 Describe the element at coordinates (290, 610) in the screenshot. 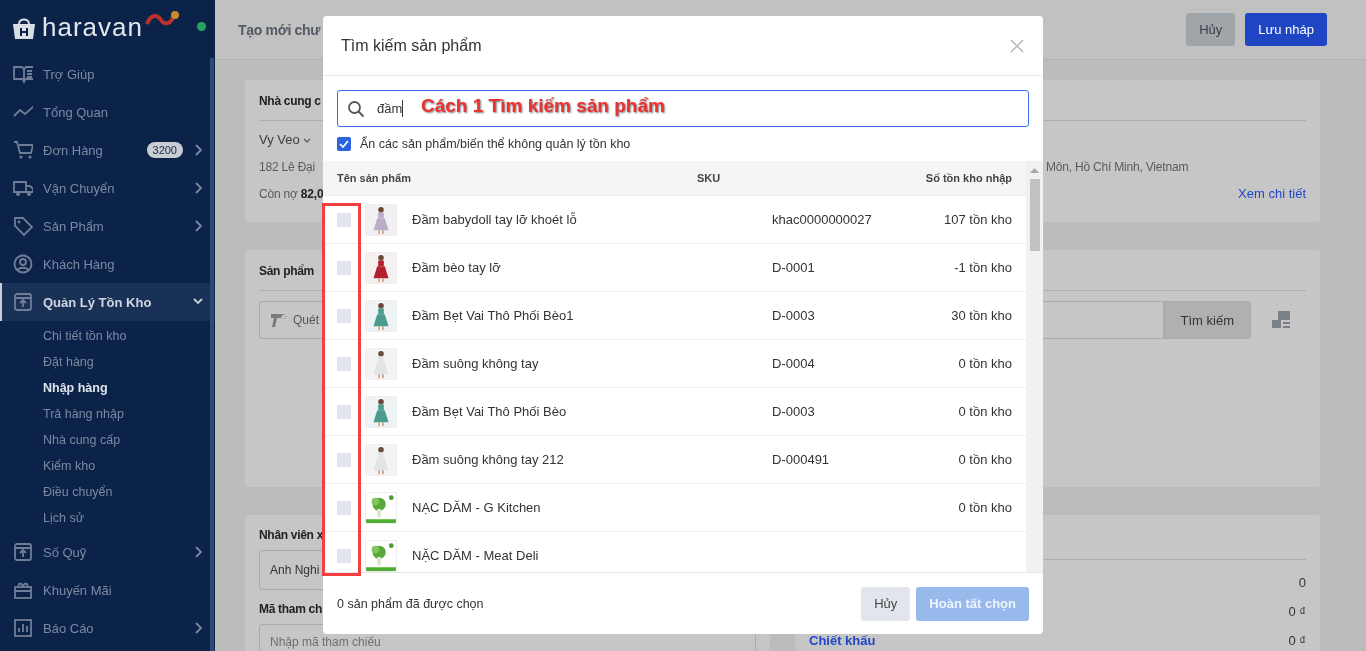

I see `field-label: Mã tham ch` at that location.